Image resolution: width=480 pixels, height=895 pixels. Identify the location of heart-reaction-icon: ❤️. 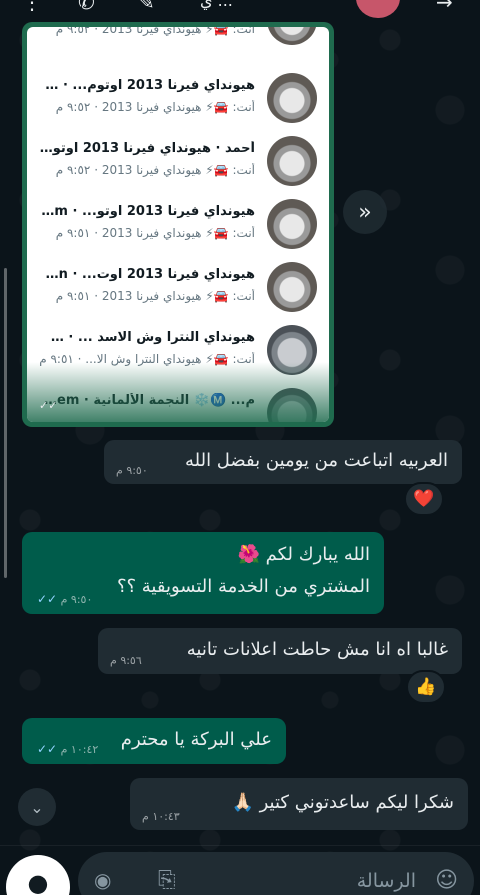
(424, 499).